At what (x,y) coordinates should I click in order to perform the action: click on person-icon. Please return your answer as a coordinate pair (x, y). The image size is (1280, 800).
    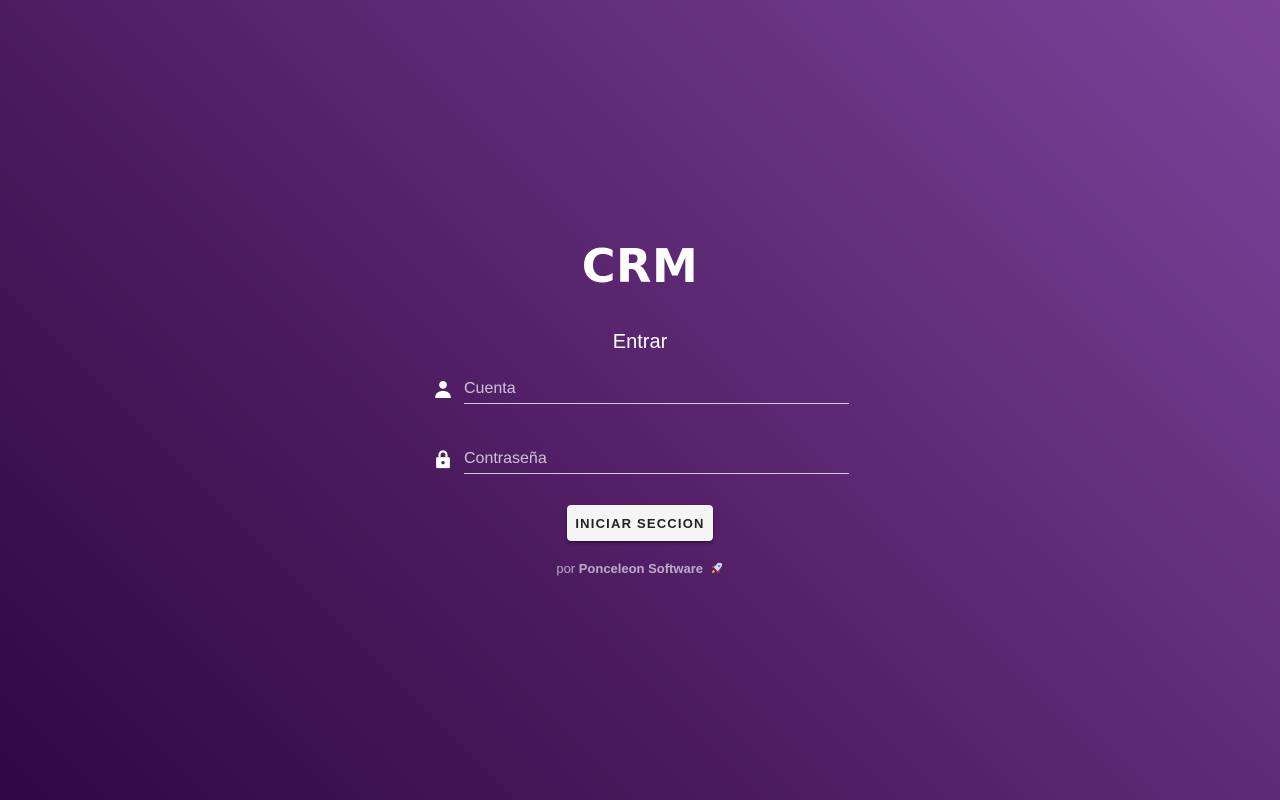
    Looking at the image, I should click on (443, 389).